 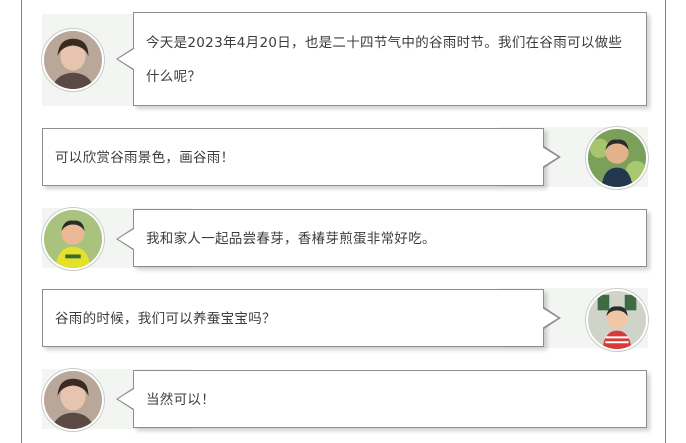 What do you see at coordinates (665, 221) in the screenshot?
I see `frame-right-border` at bounding box center [665, 221].